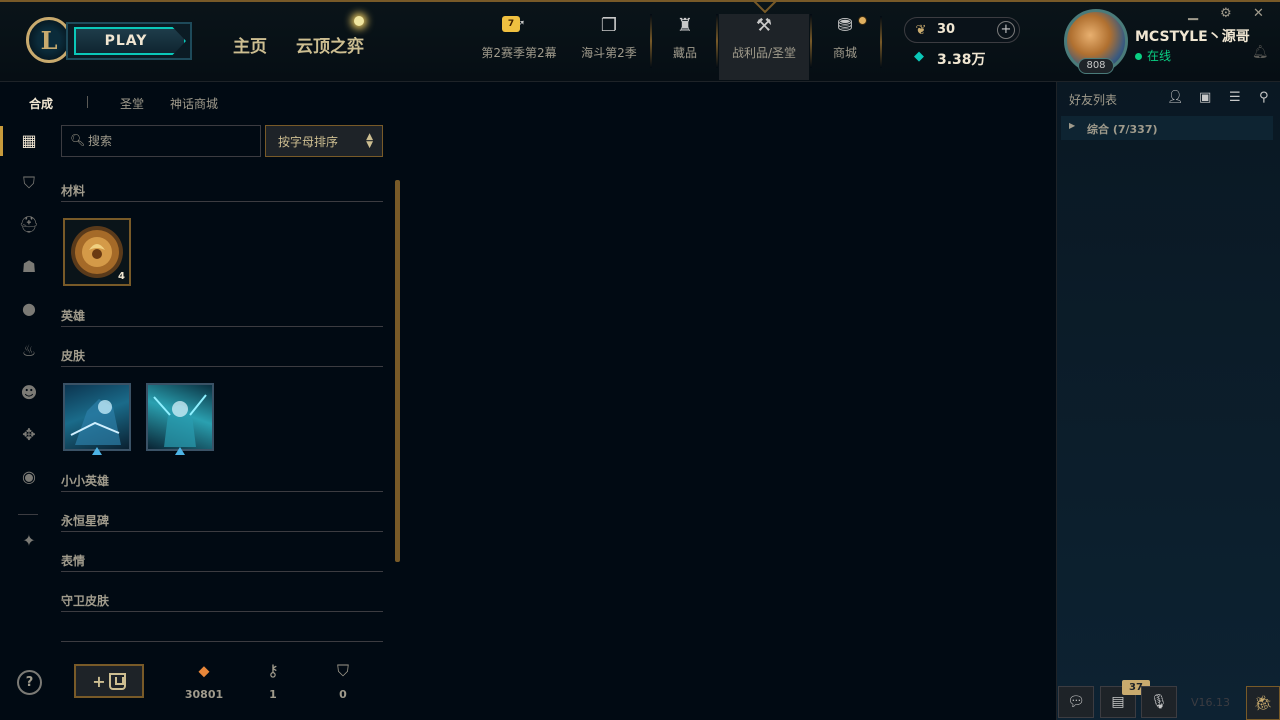 This screenshot has height=720, width=1280. Describe the element at coordinates (1118, 702) in the screenshot. I see `notifications-icon: ▤` at that location.